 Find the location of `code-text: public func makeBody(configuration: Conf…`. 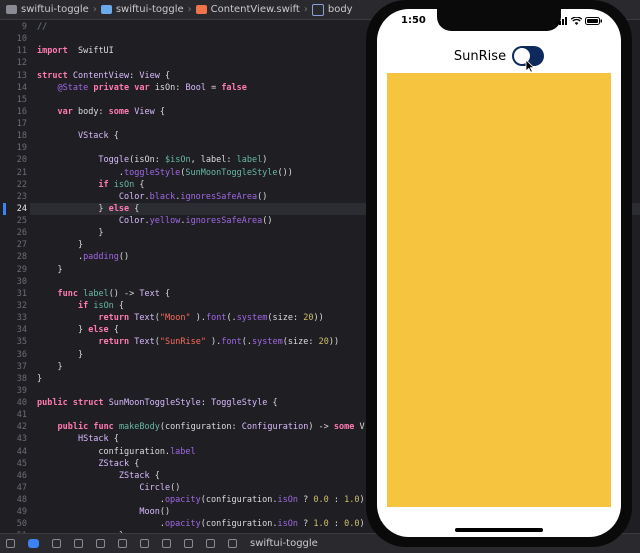

code-text: public func makeBody(configuration: Conf… is located at coordinates (213, 427).